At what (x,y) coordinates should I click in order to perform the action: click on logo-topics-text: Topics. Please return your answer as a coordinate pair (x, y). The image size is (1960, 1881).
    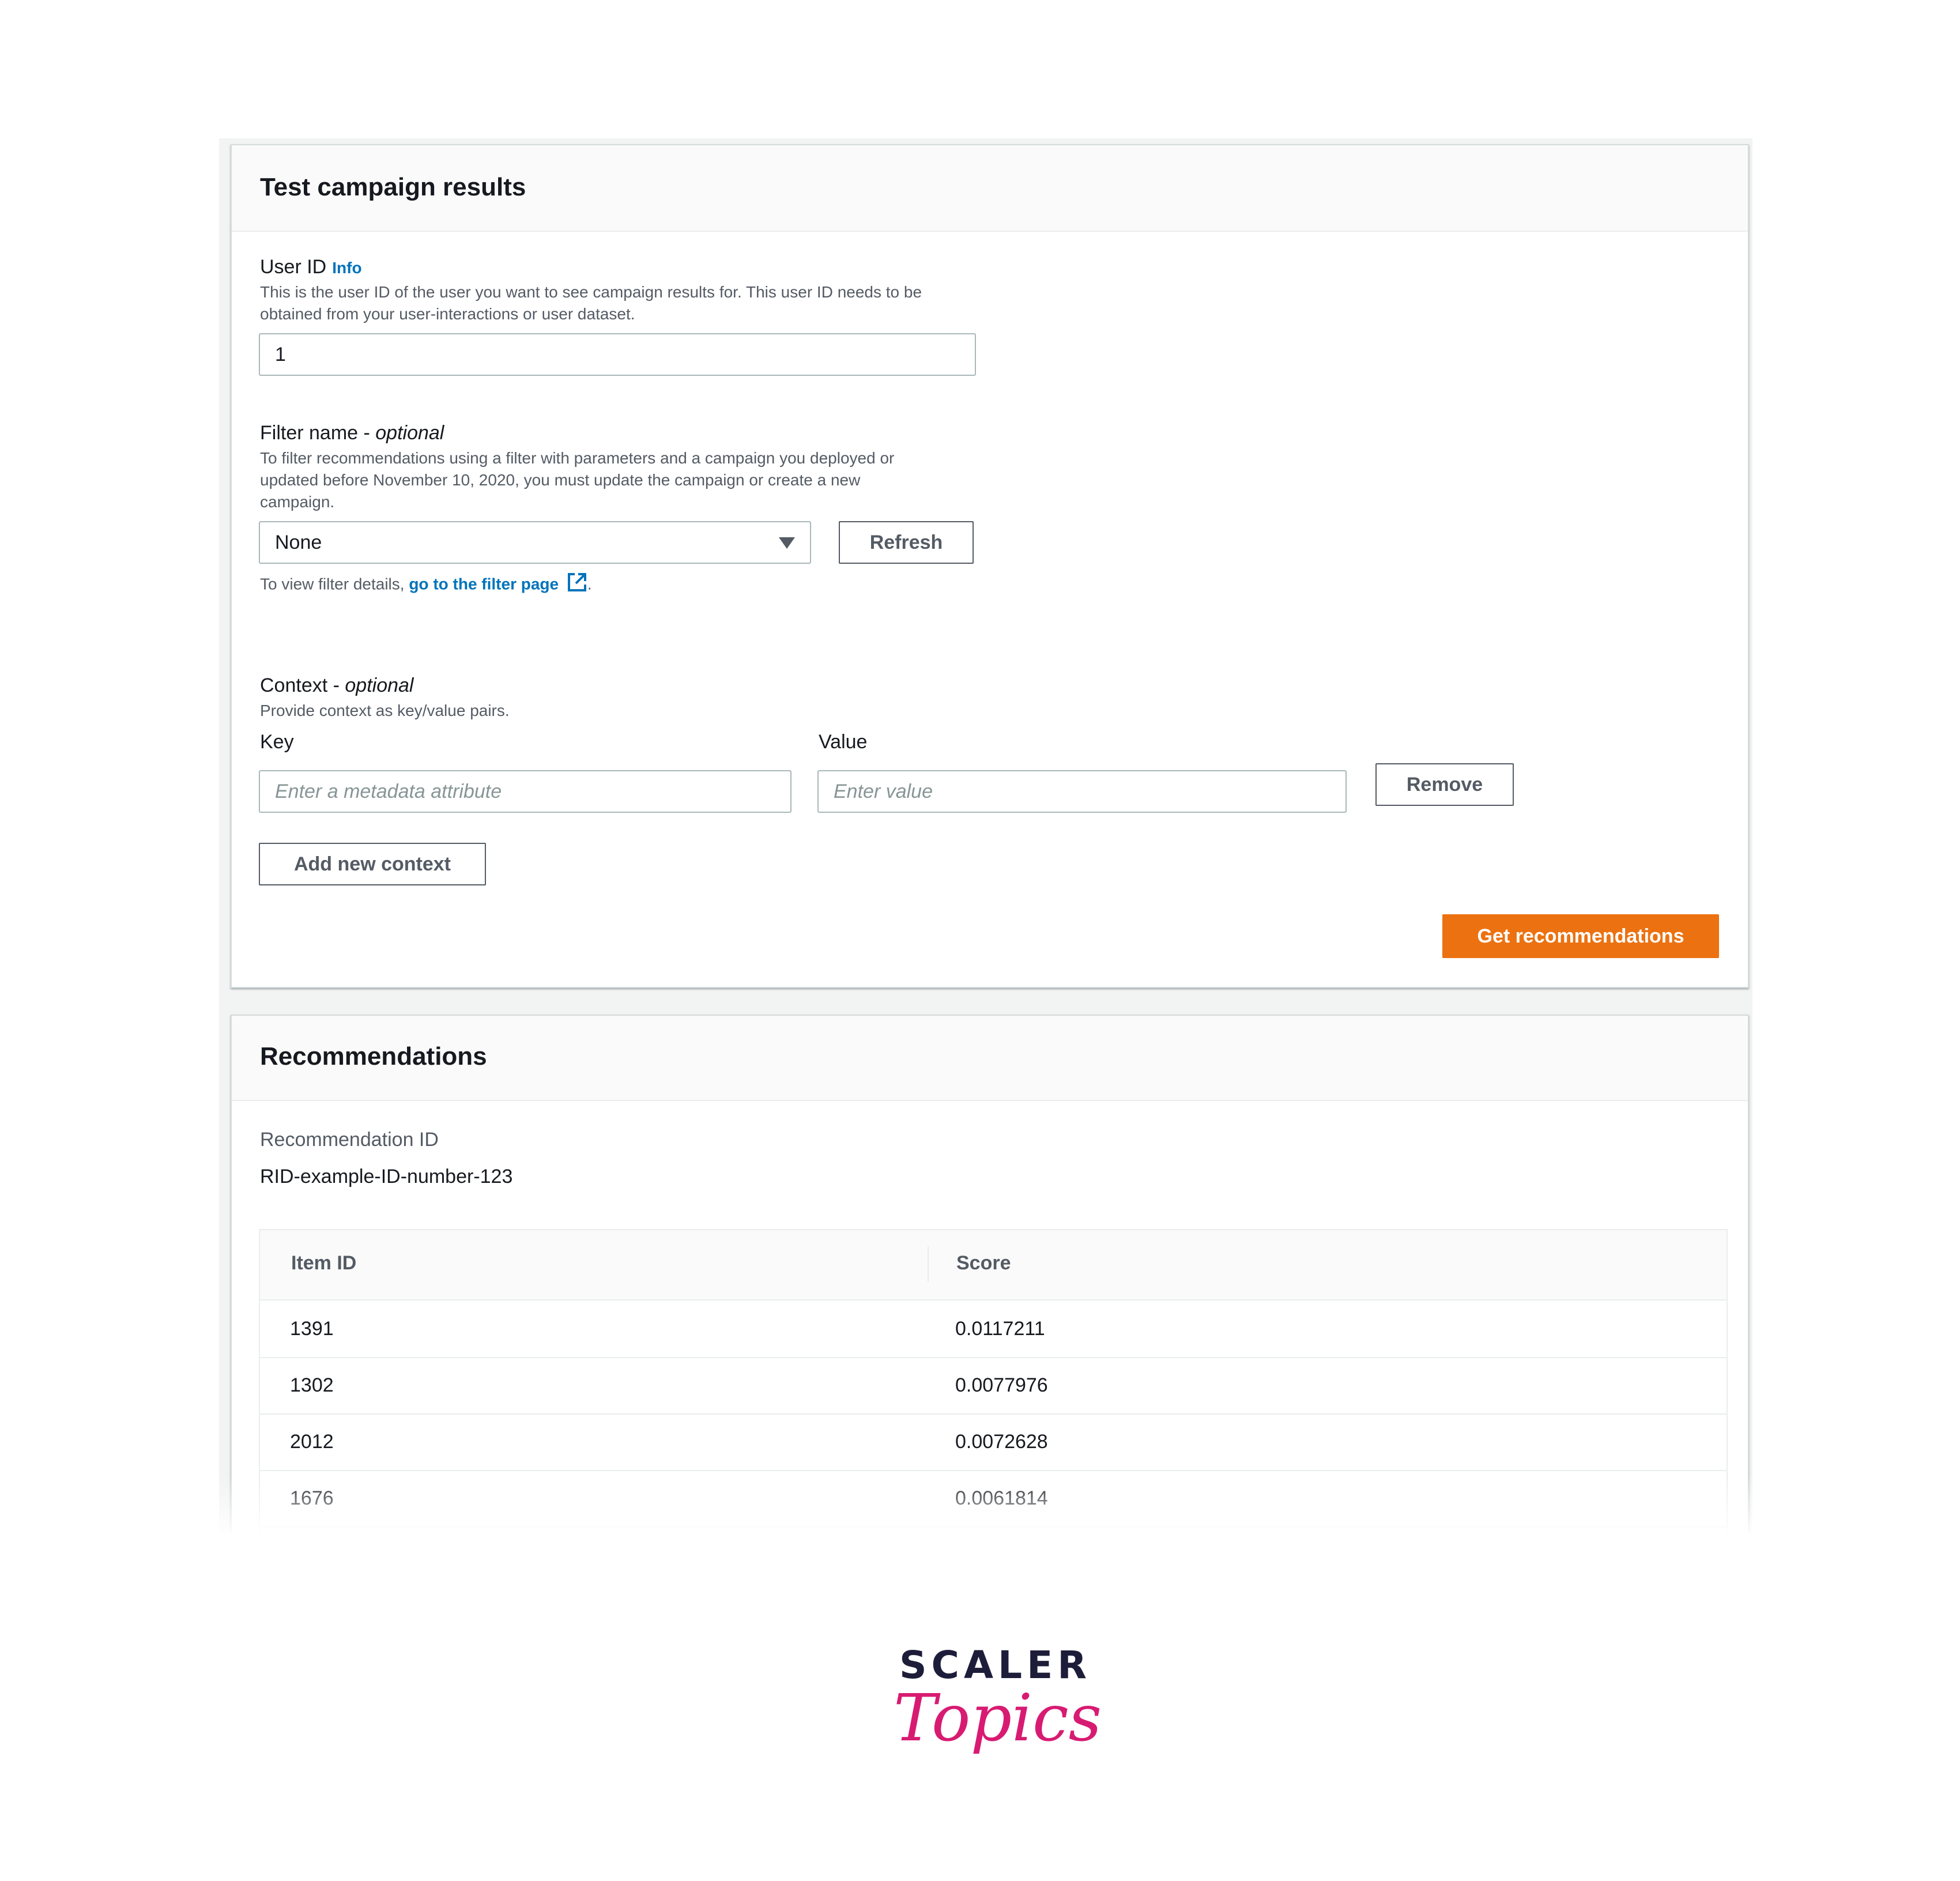
    Looking at the image, I should click on (998, 1718).